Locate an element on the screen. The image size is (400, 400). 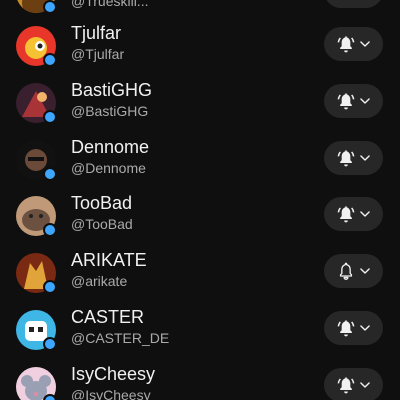
channel-row: ARIKATE @arikate is located at coordinates (200, 275).